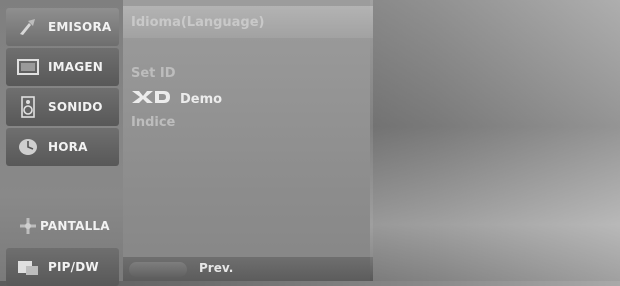 The image size is (620, 286). What do you see at coordinates (216, 268) in the screenshot?
I see `prev-label: Prev.` at bounding box center [216, 268].